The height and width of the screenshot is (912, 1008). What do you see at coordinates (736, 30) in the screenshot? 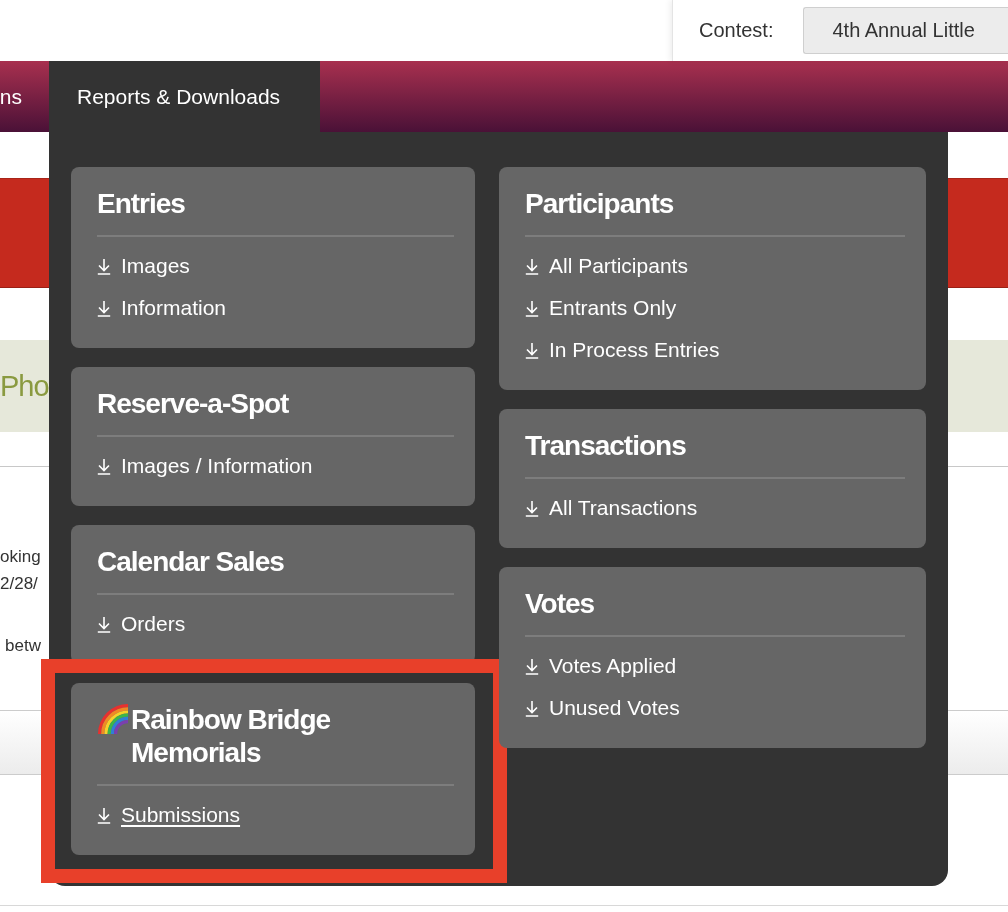
I see `contest-label: Contest:` at bounding box center [736, 30].